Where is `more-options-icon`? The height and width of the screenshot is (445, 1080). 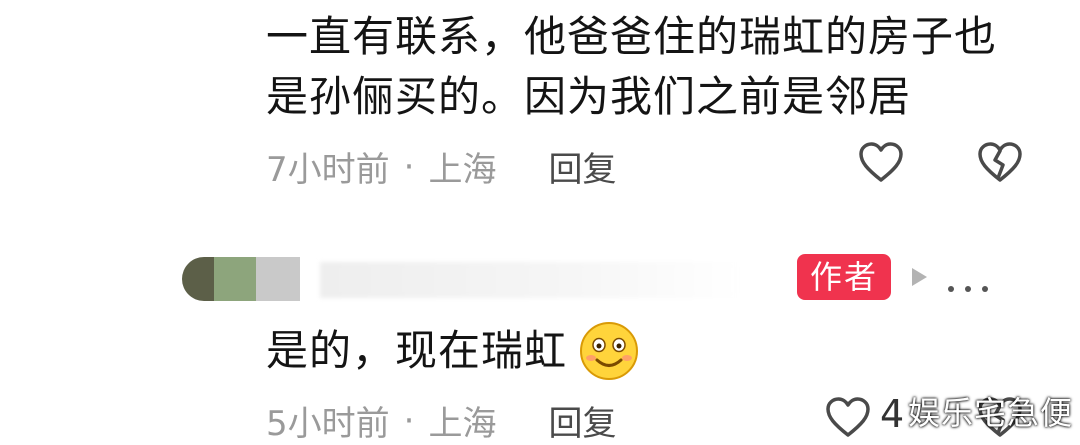
more-options-icon is located at coordinates (968, 289).